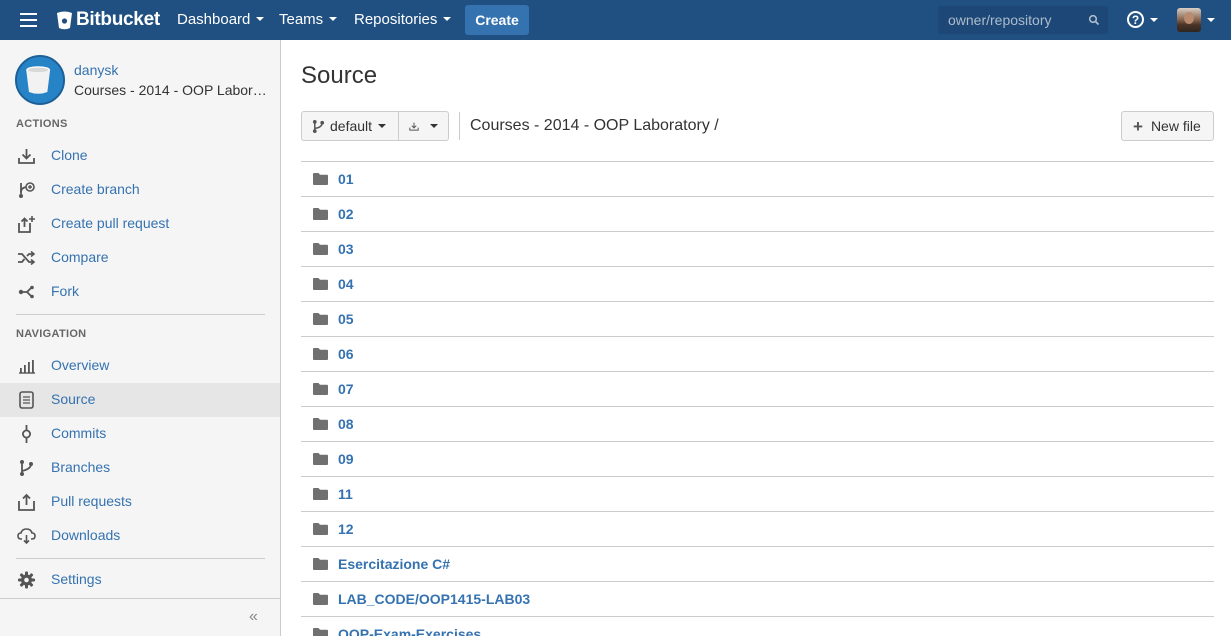  What do you see at coordinates (140, 258) in the screenshot?
I see `sidebar-item-compare: Compare` at bounding box center [140, 258].